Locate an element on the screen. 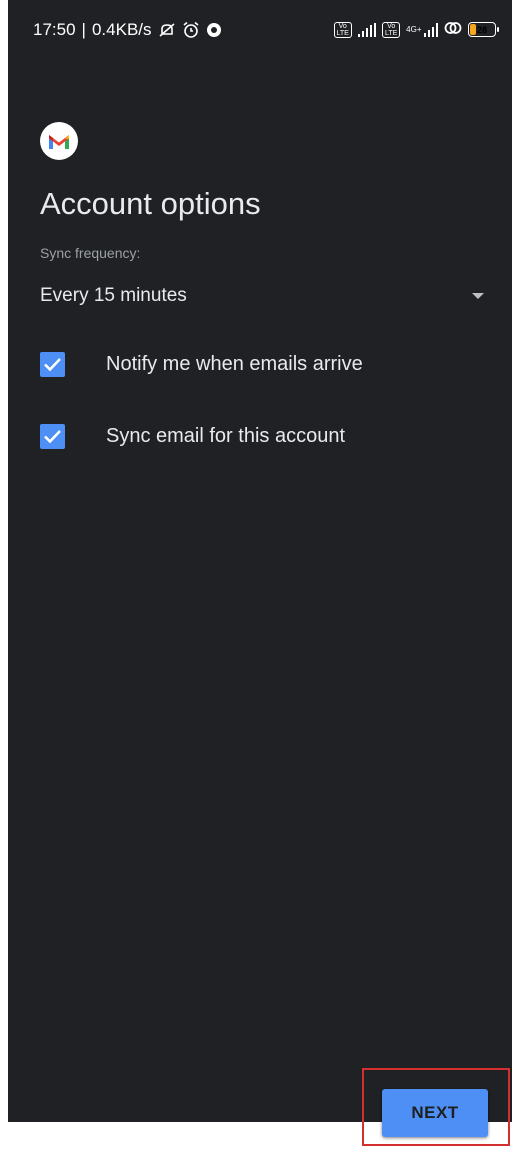 The width and height of the screenshot is (520, 1149). hotspot-icon is located at coordinates (453, 29).